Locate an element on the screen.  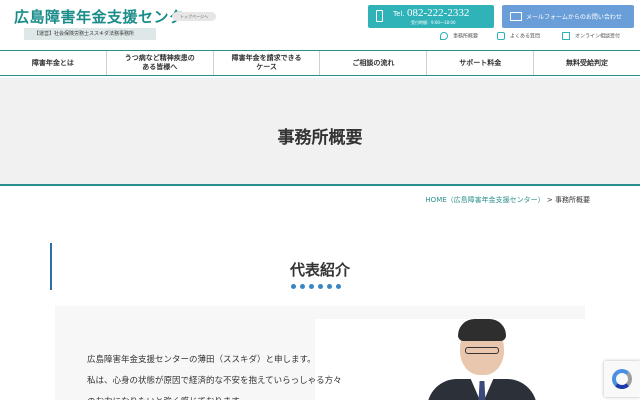
nav-item-fees: サポート料金 is located at coordinates (481, 63).